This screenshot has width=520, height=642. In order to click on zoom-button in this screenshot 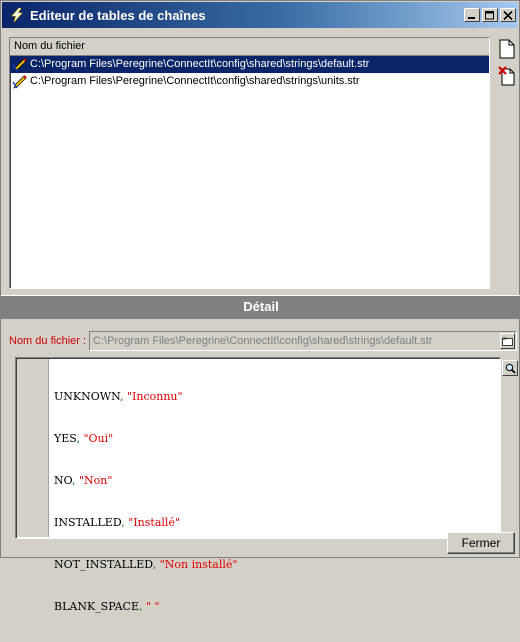, I will do `click(510, 368)`.